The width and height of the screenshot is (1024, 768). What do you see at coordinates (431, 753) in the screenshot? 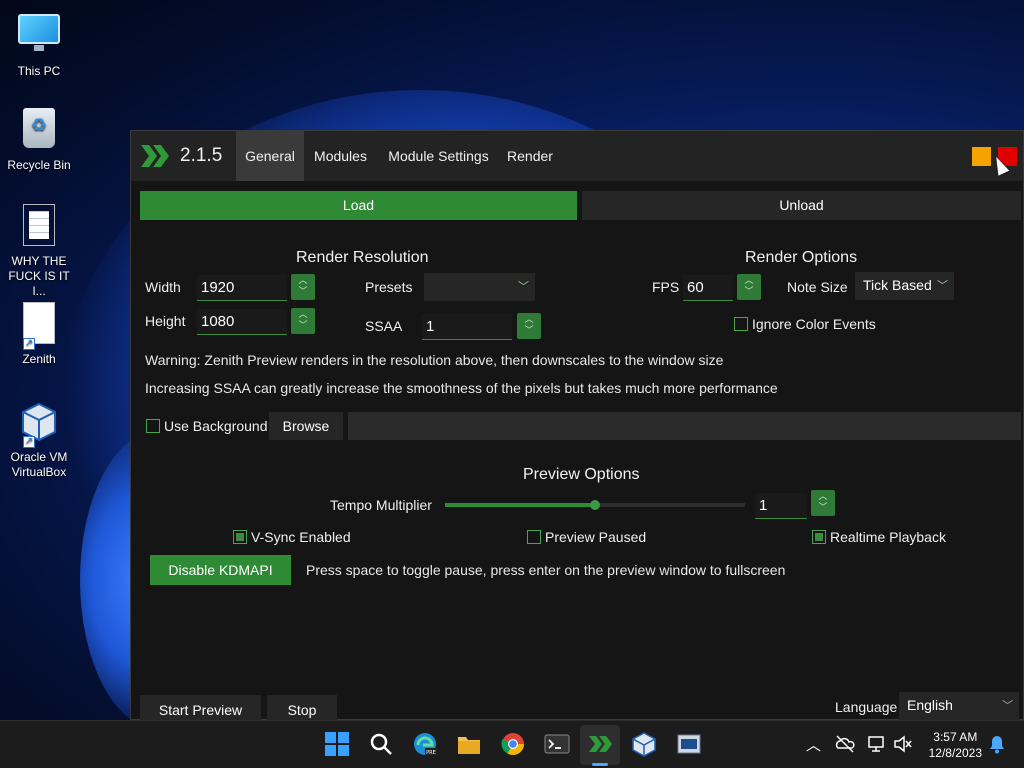
I see `svg-text: PRE` at bounding box center [431, 753].